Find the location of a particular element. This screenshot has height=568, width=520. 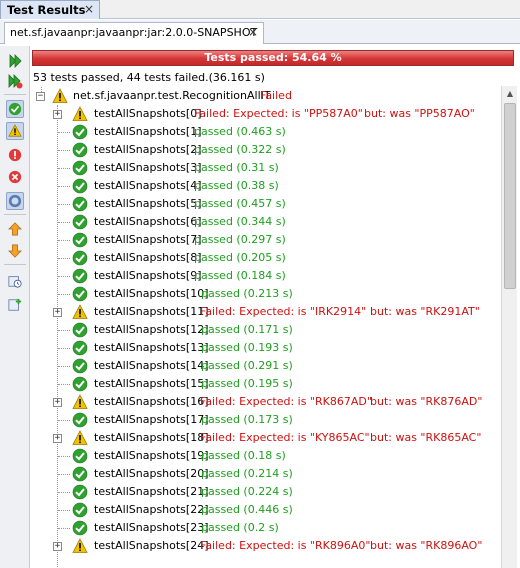

tab-test-results: Test Results × is located at coordinates (50, 9).